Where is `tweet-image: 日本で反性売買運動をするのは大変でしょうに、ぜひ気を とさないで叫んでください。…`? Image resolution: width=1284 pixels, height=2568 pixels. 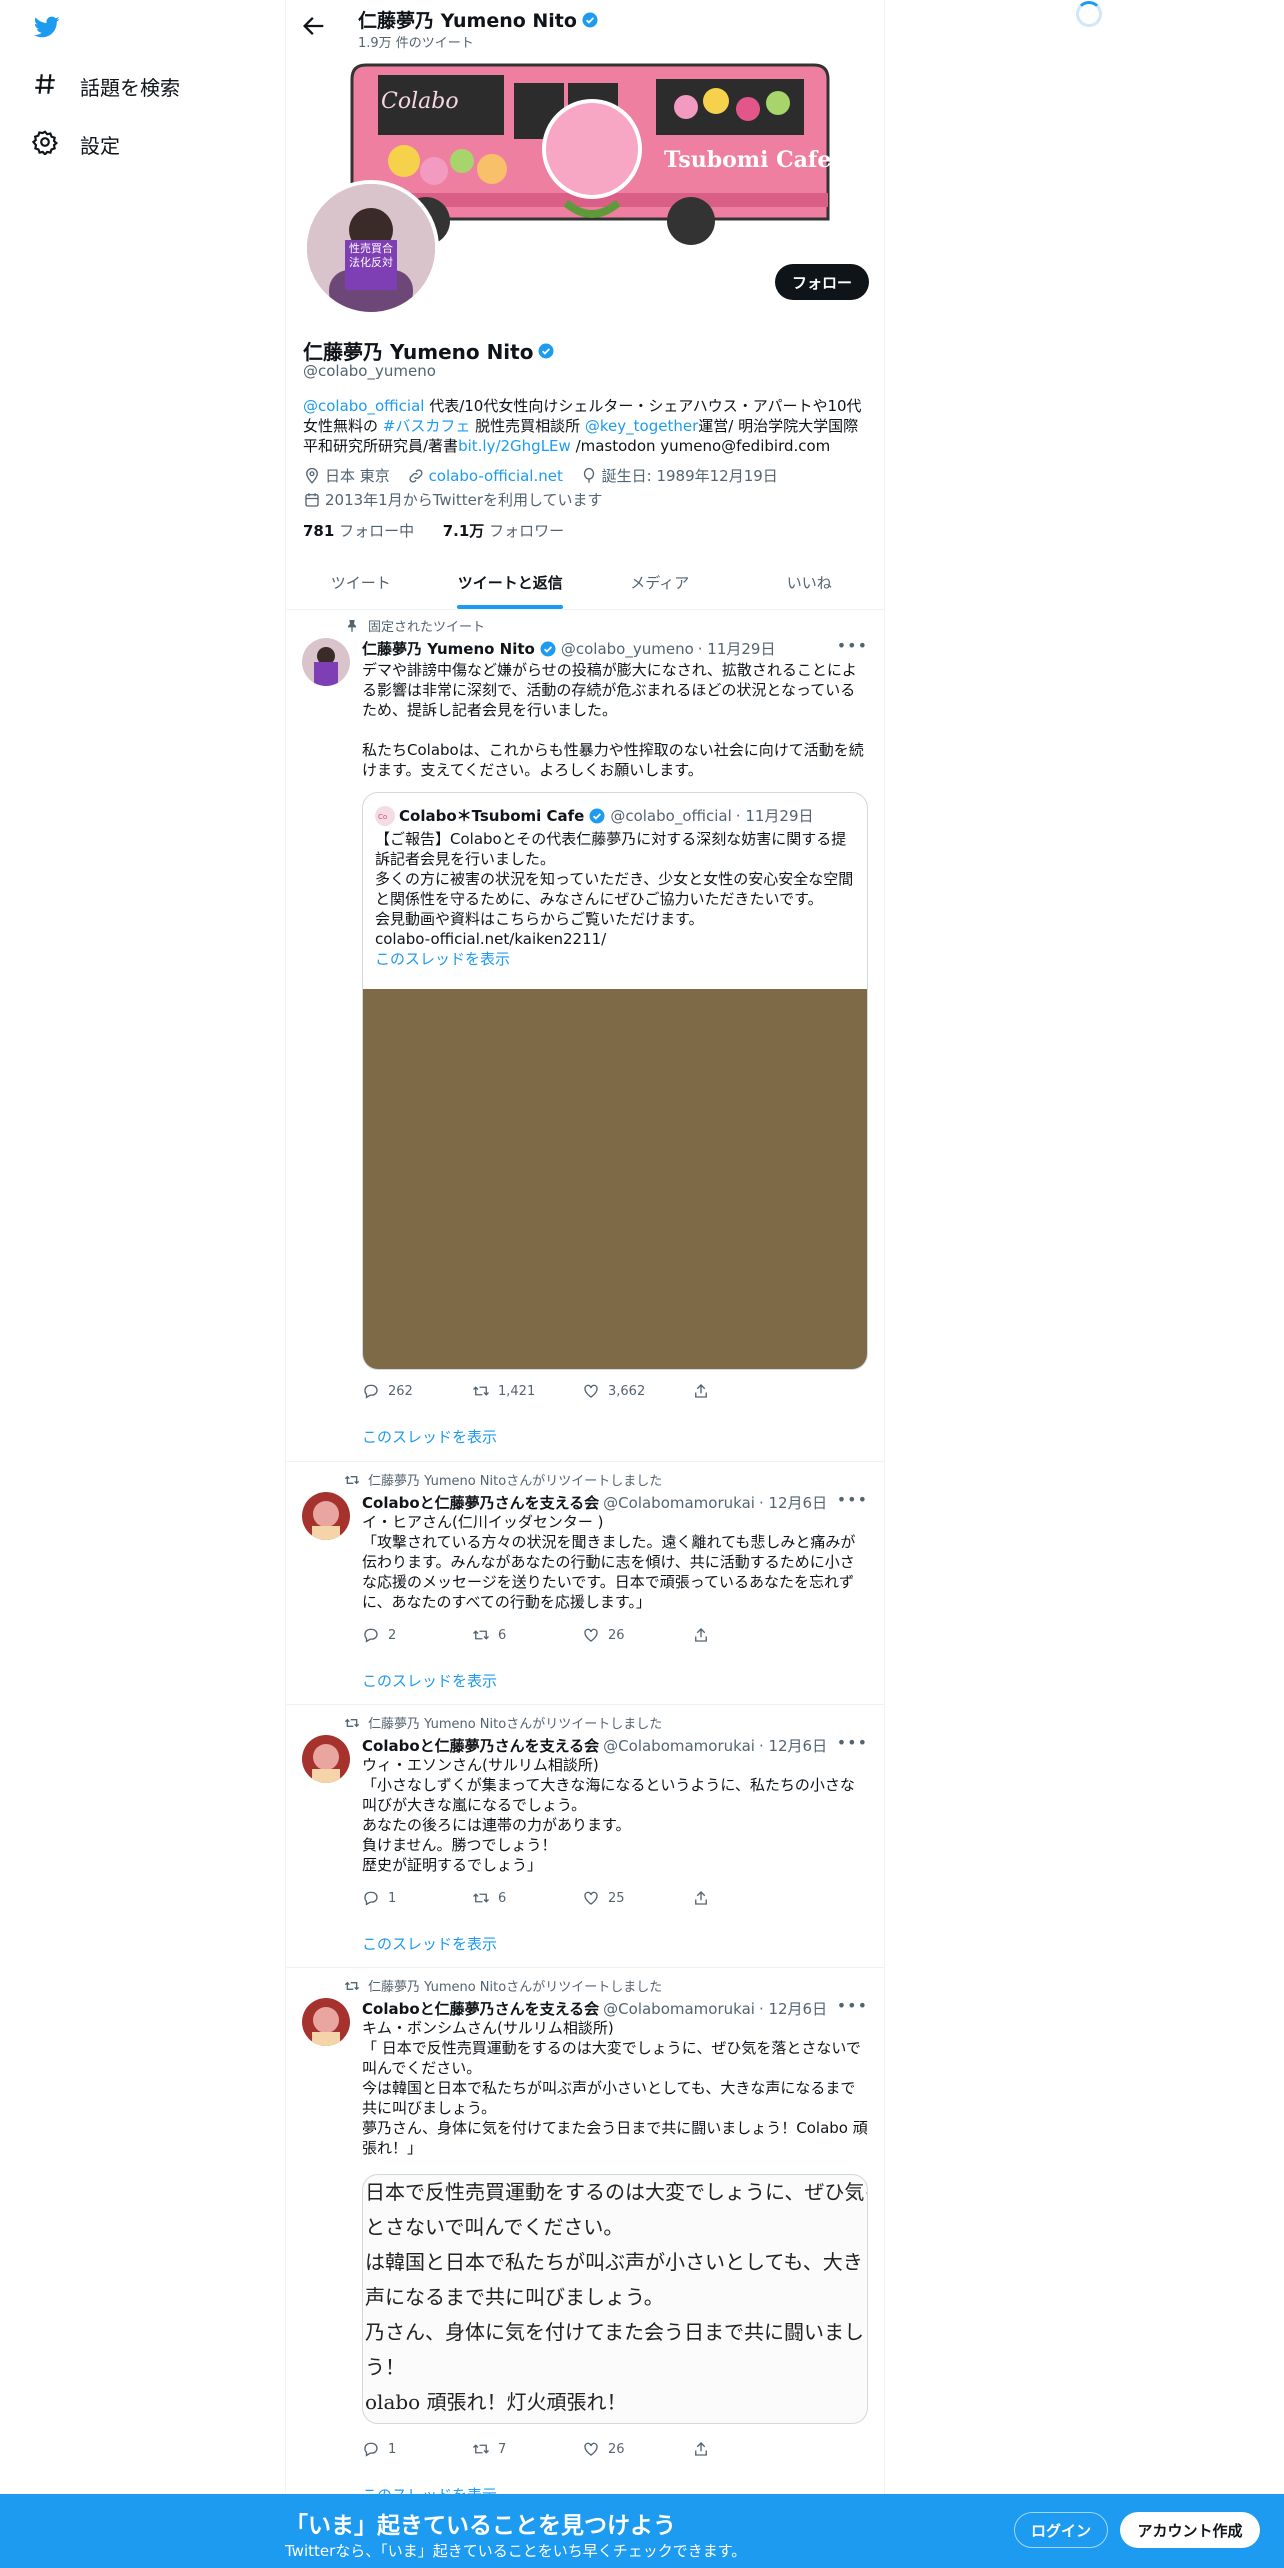
tweet-image: 日本で反性売買運動をするのは大変でしょうに、ぜひ気を とさないで叫んでください。… is located at coordinates (615, 2299).